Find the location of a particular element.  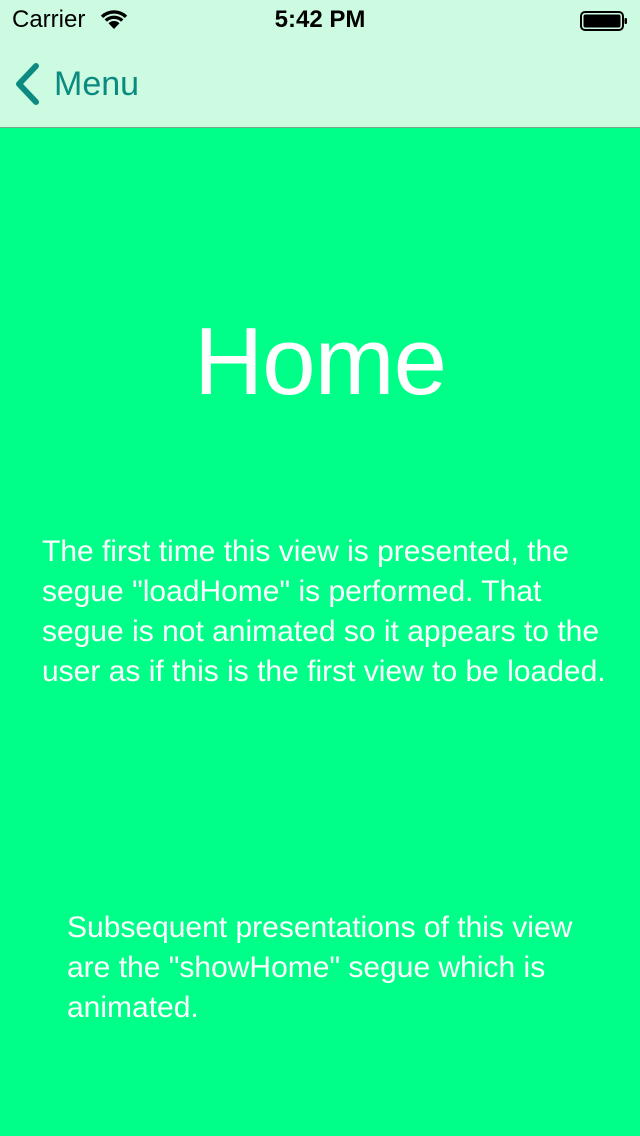

battery-icon is located at coordinates (603, 21).